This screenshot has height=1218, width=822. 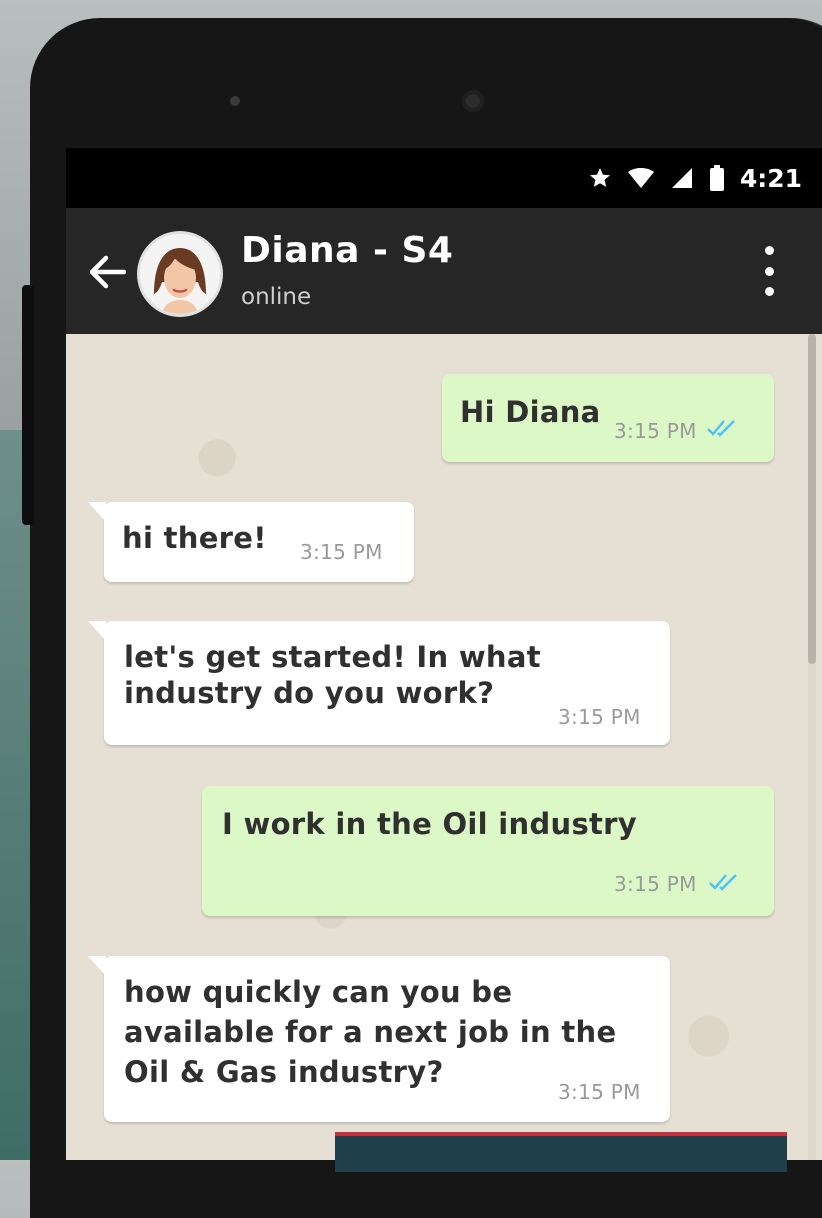 I want to click on message-bubble-outgoing: Hi Diana 3:15 PM, so click(x=608, y=418).